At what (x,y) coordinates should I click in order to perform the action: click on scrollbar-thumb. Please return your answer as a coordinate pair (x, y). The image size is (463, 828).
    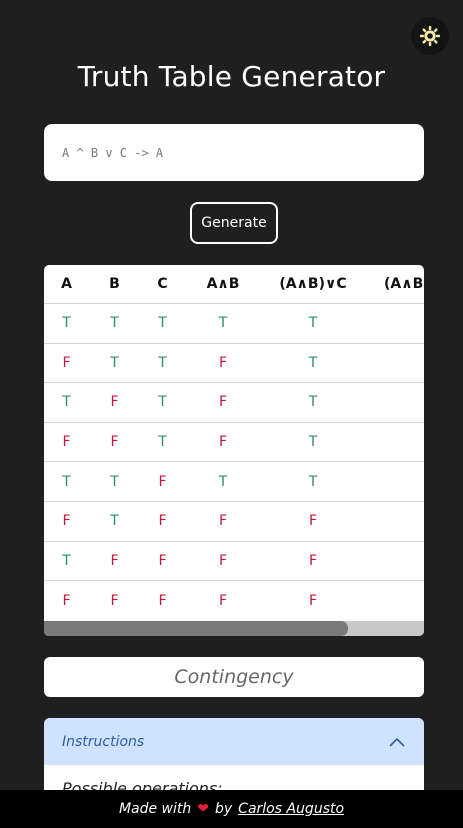
    Looking at the image, I should click on (196, 628).